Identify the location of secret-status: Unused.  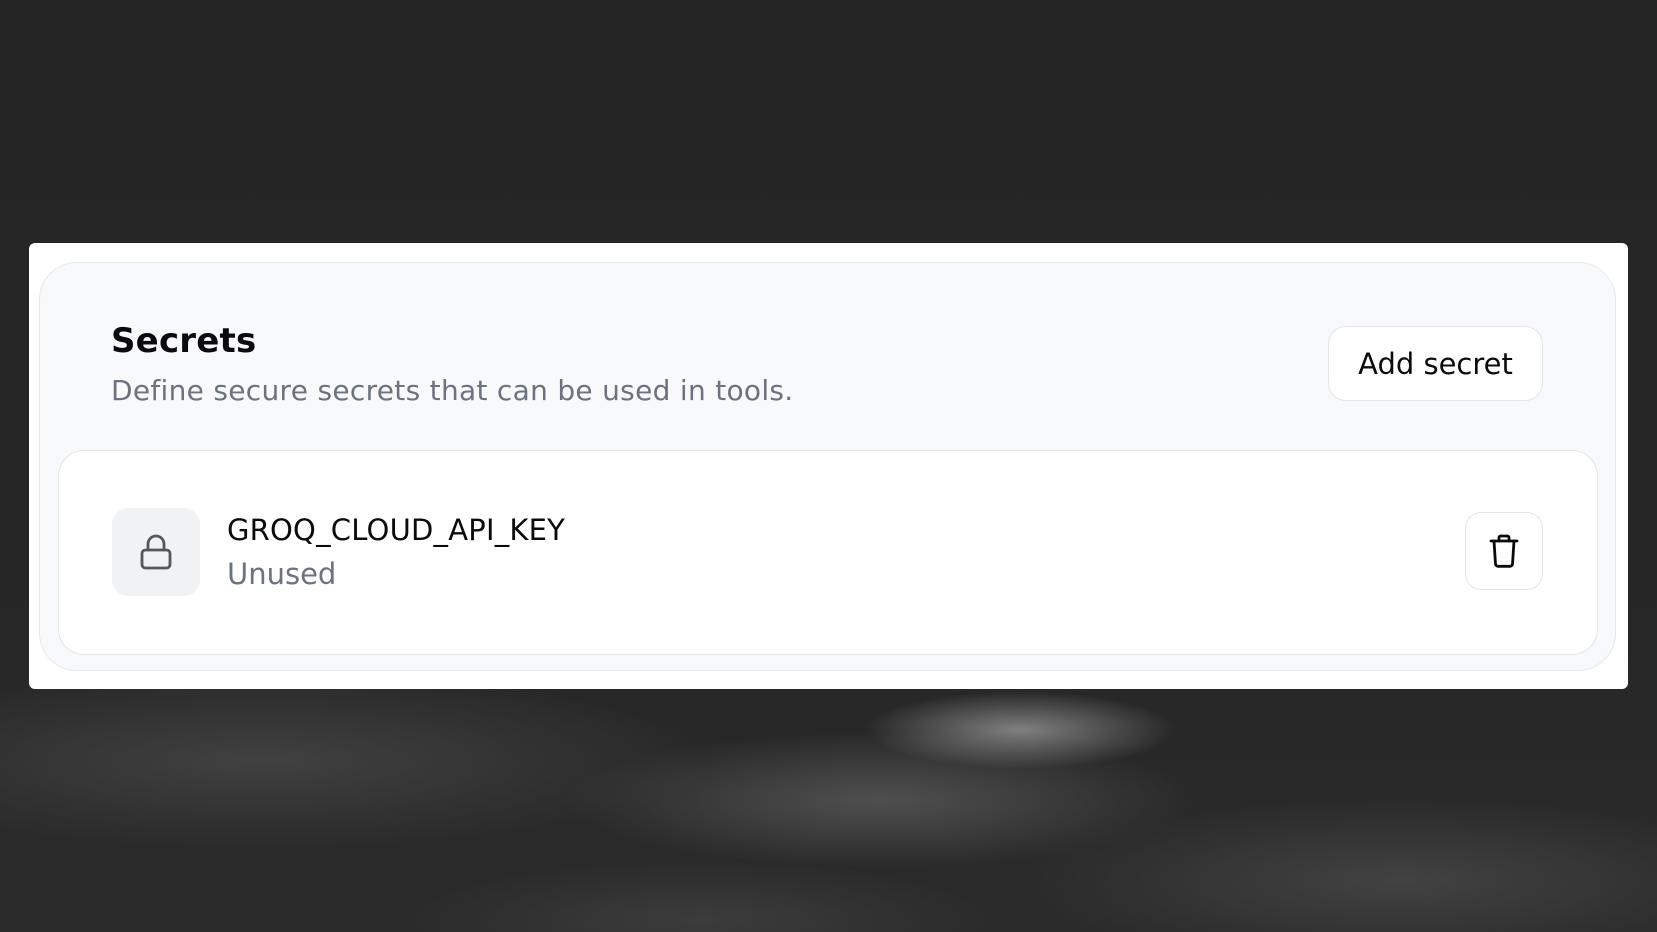
(282, 574).